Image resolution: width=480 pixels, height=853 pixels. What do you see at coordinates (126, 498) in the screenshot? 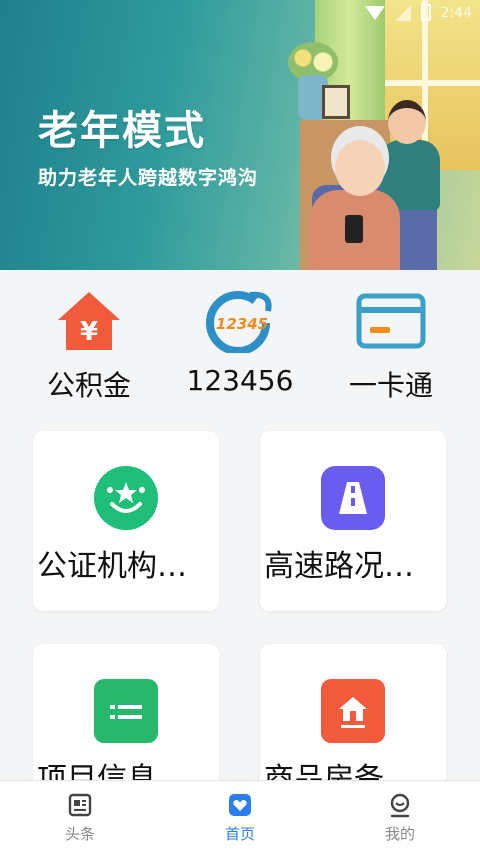
I see `smile-badge-icon` at bounding box center [126, 498].